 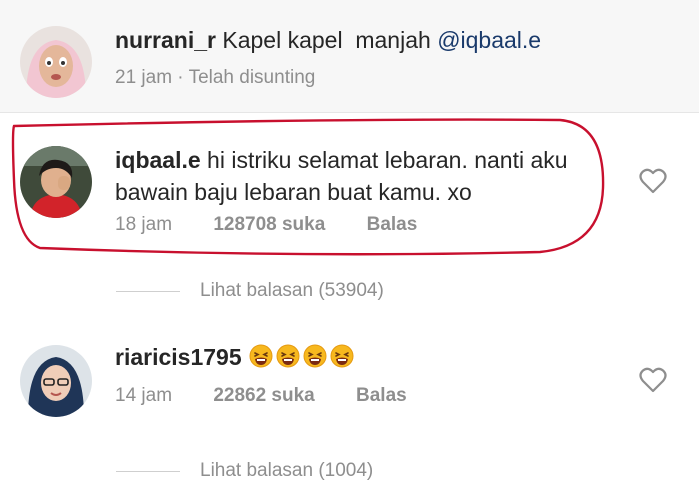 I want to click on comment-body-line2: bawain baju lebaran buat kamu. xo, so click(x=293, y=192).